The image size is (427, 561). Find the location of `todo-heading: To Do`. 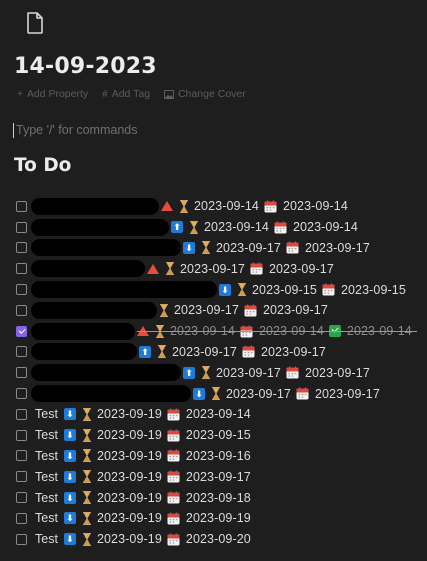

todo-heading: To Do is located at coordinates (42, 165).